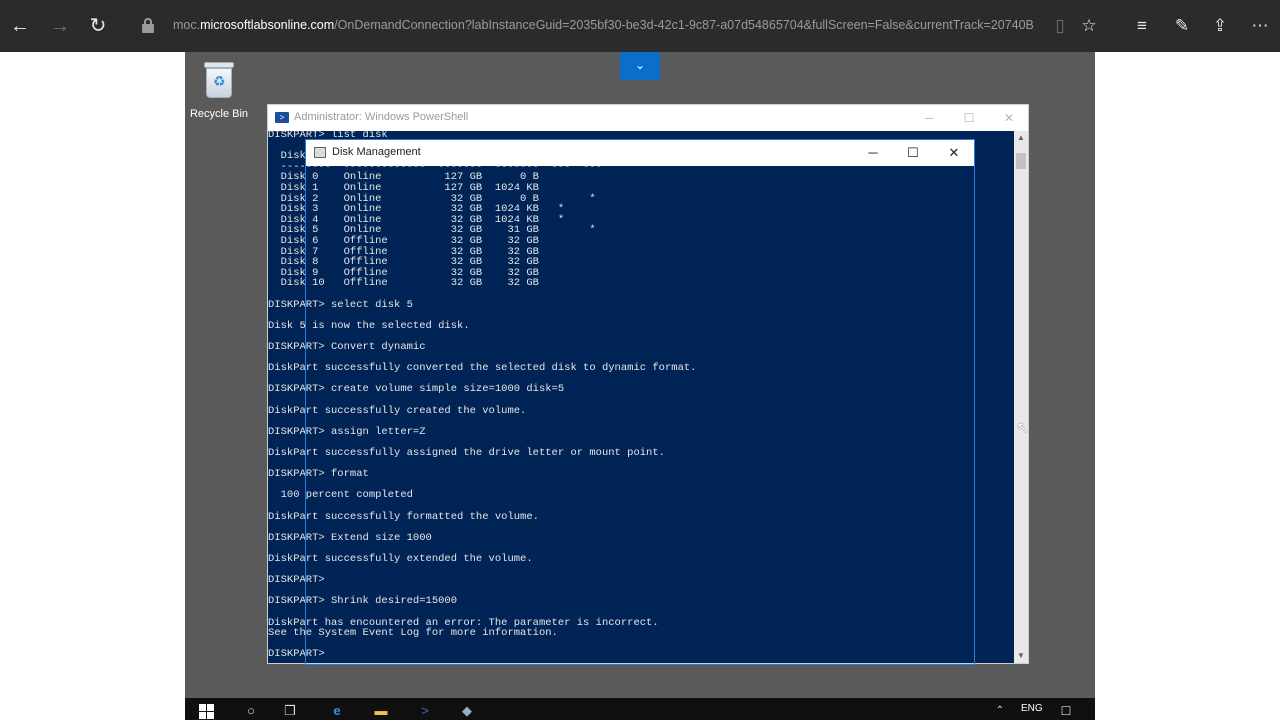 The width and height of the screenshot is (1280, 720). What do you see at coordinates (376, 152) in the screenshot?
I see `disk-management-title: Disk Management` at bounding box center [376, 152].